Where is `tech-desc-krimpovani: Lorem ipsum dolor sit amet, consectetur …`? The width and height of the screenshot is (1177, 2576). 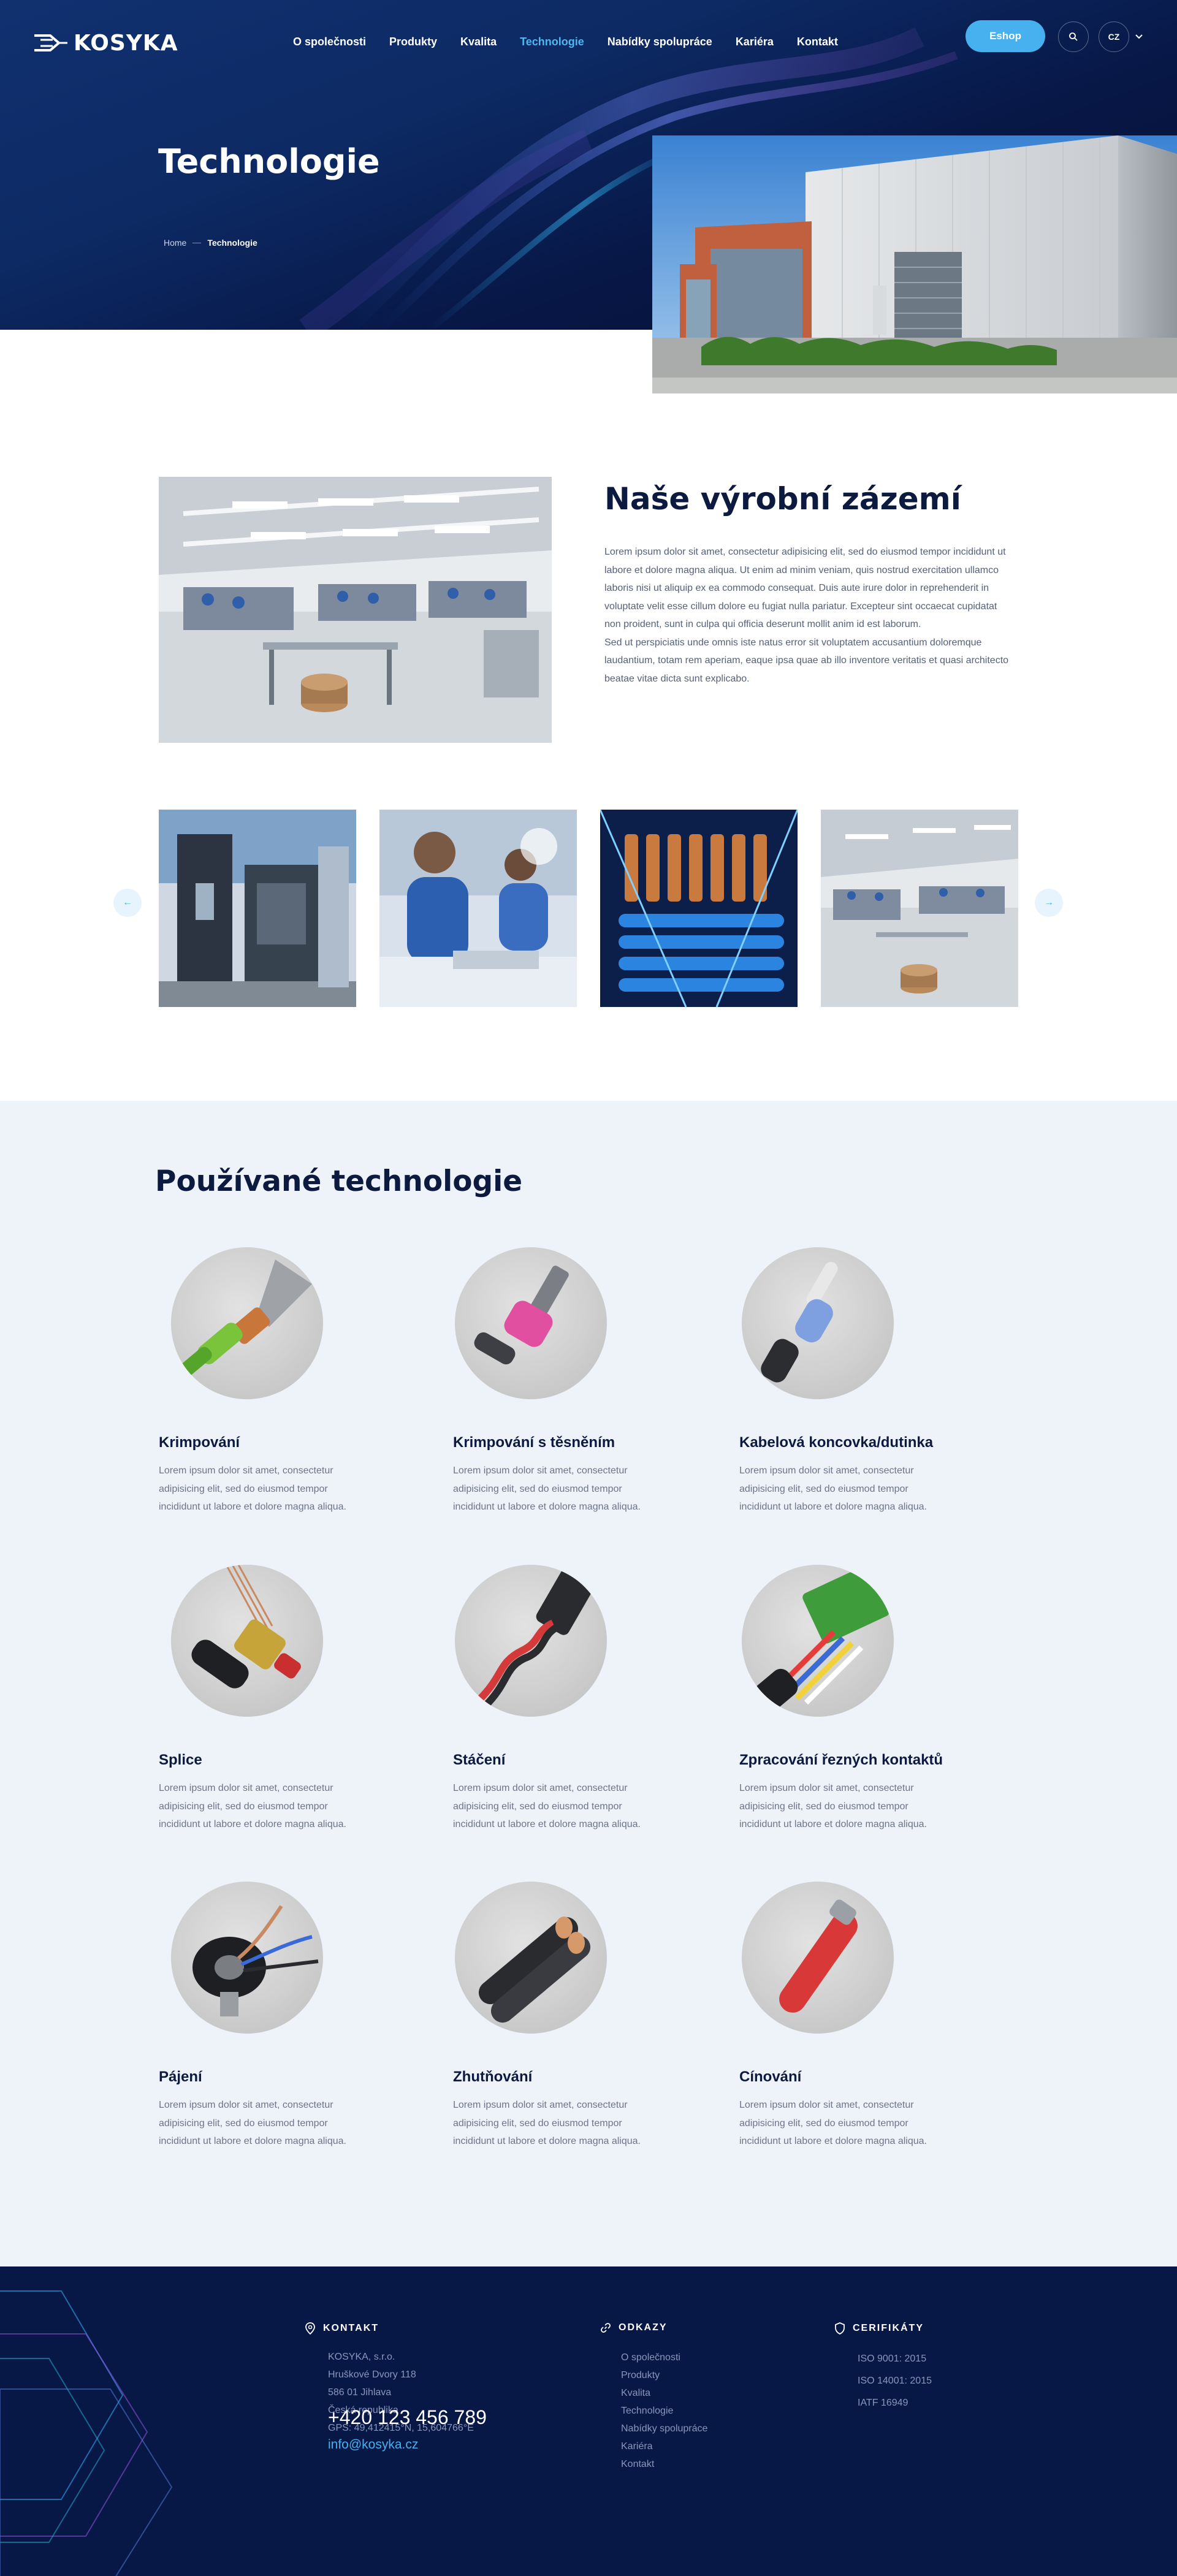
tech-desc-krimpovani: Lorem ipsum dolor sit amet, consectetur … is located at coordinates (252, 1488).